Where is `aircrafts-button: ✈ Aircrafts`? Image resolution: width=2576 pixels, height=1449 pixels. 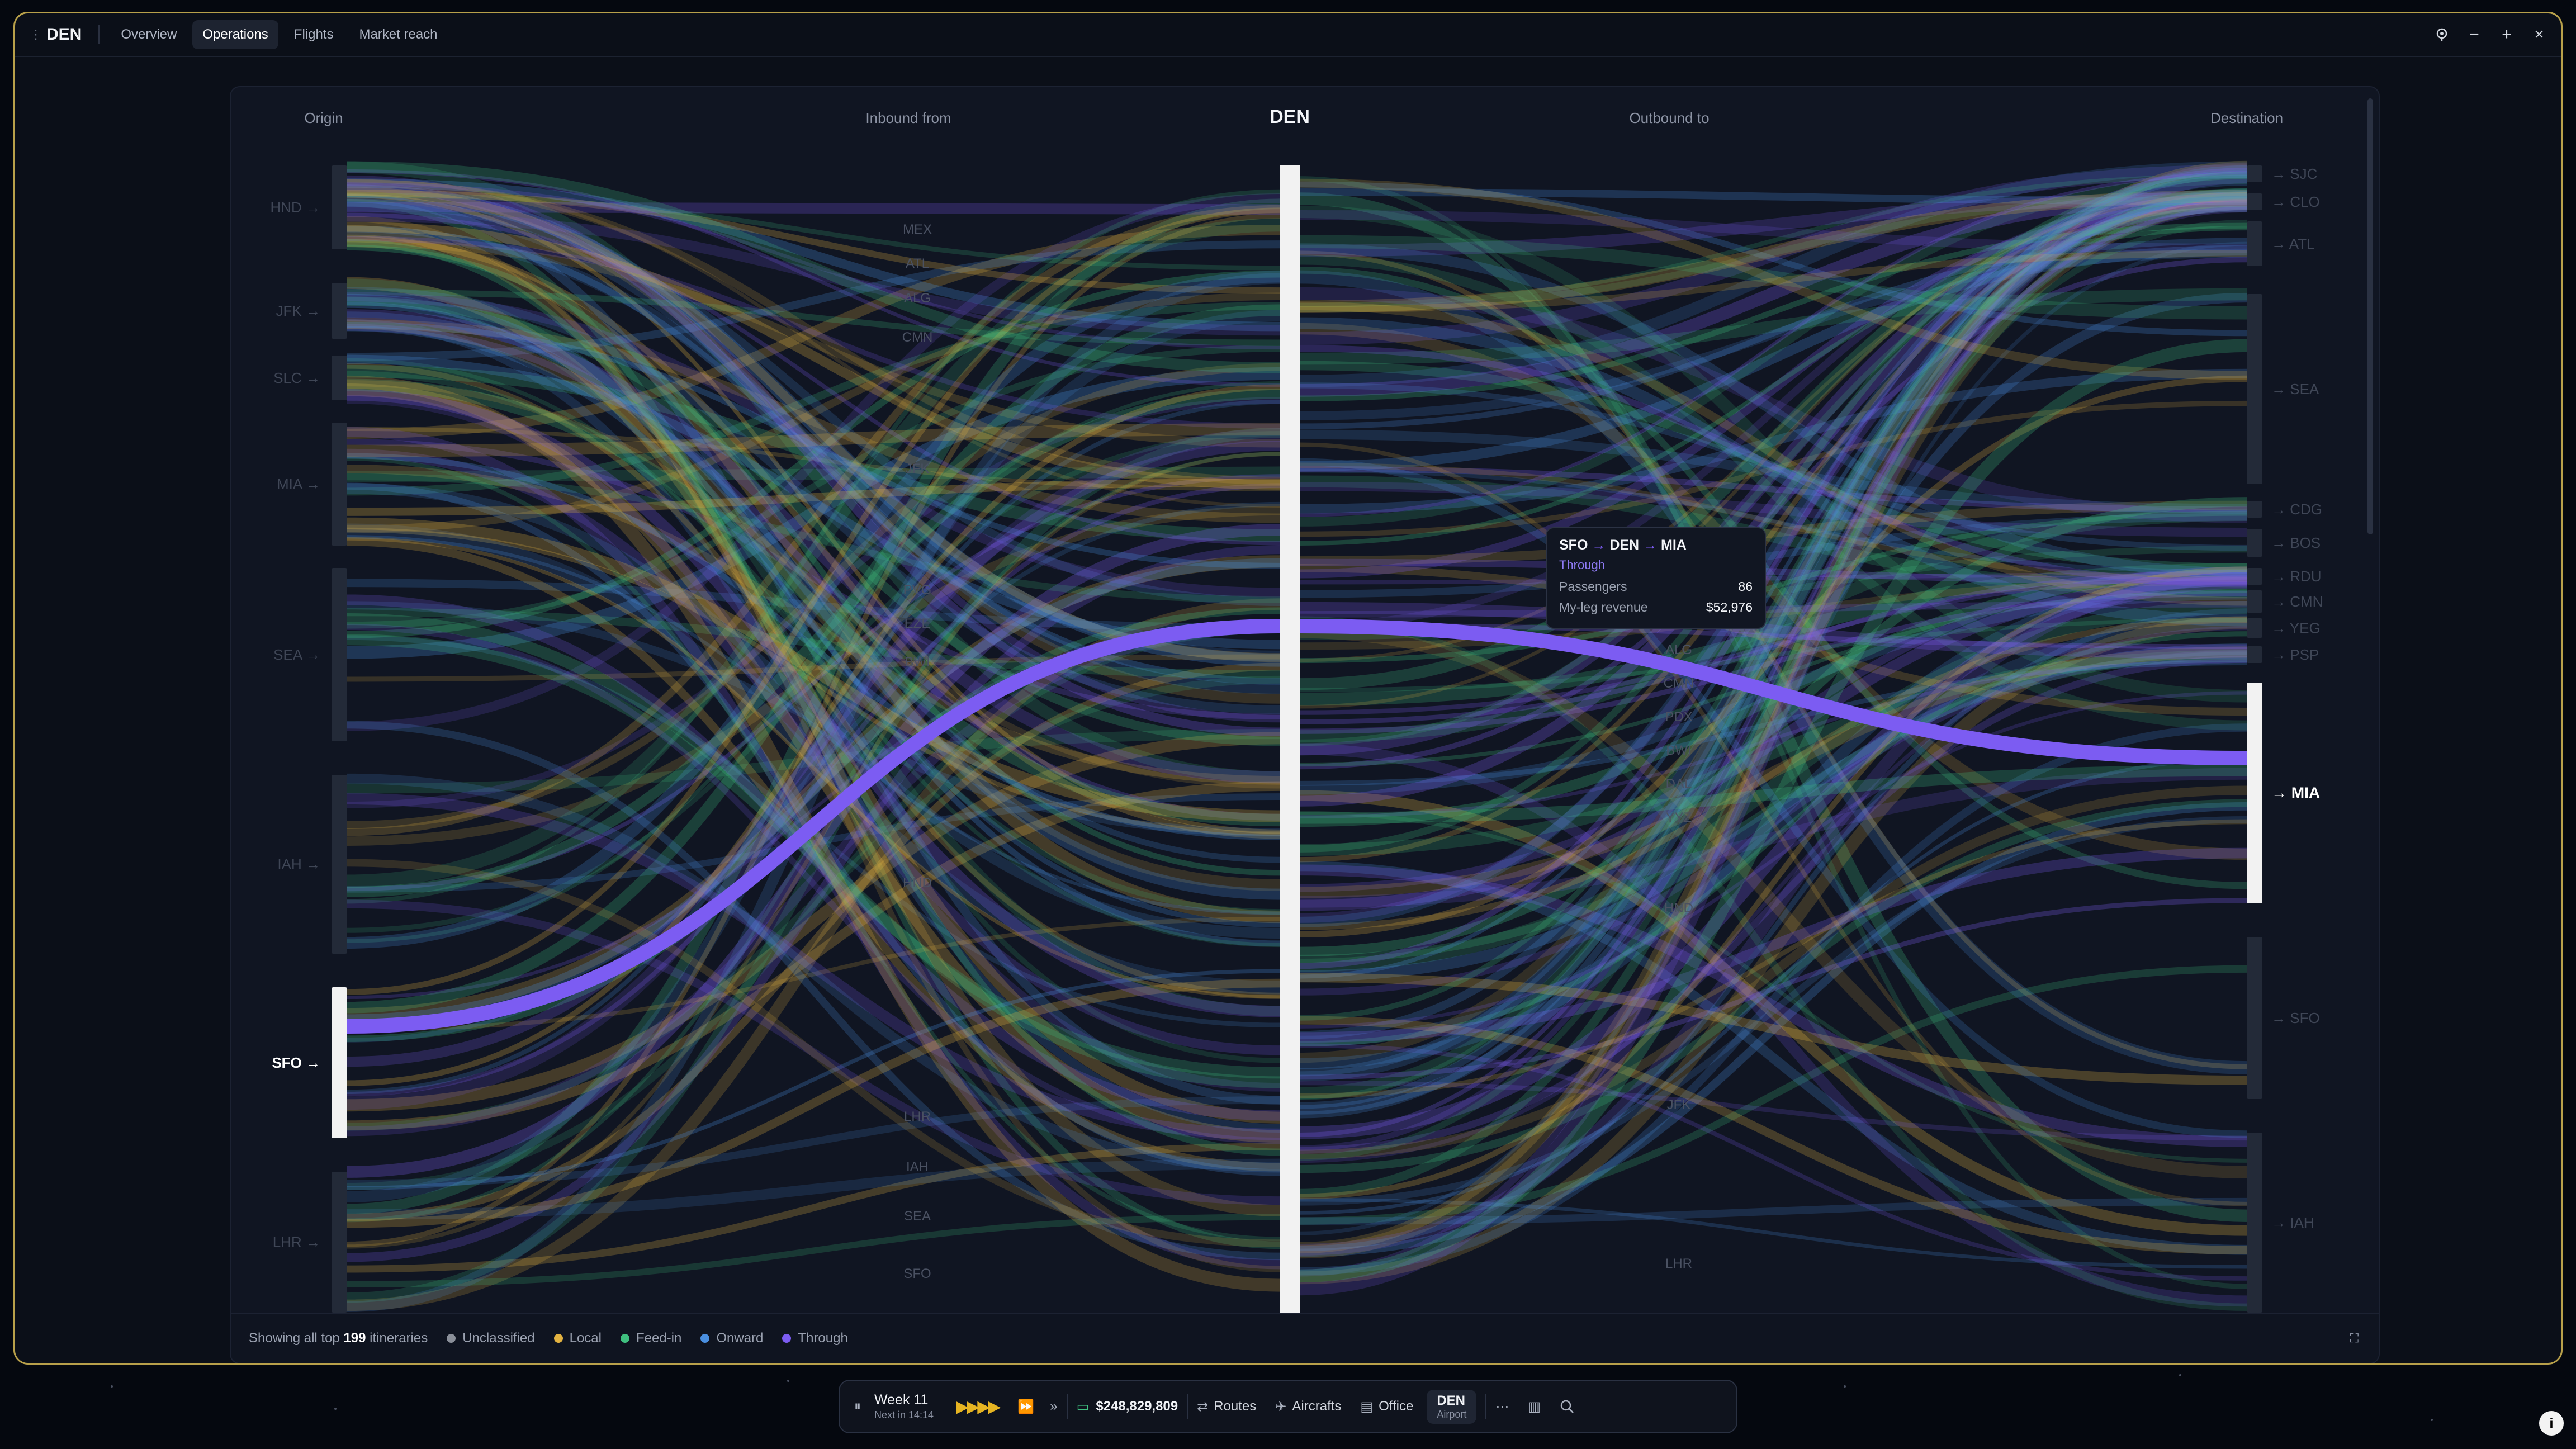
aircrafts-button: ✈ Aircrafts is located at coordinates (1308, 1407).